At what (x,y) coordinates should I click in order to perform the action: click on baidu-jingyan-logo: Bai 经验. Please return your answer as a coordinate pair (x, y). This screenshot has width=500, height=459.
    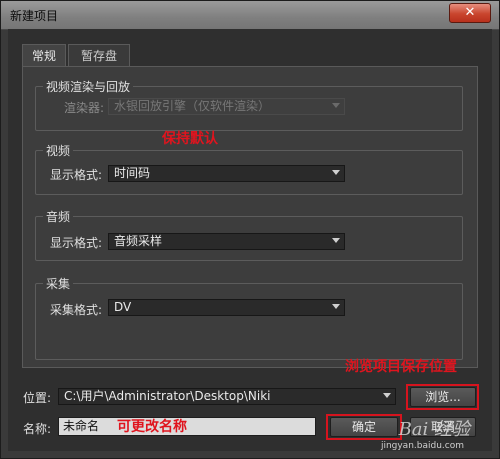
    Looking at the image, I should click on (434, 429).